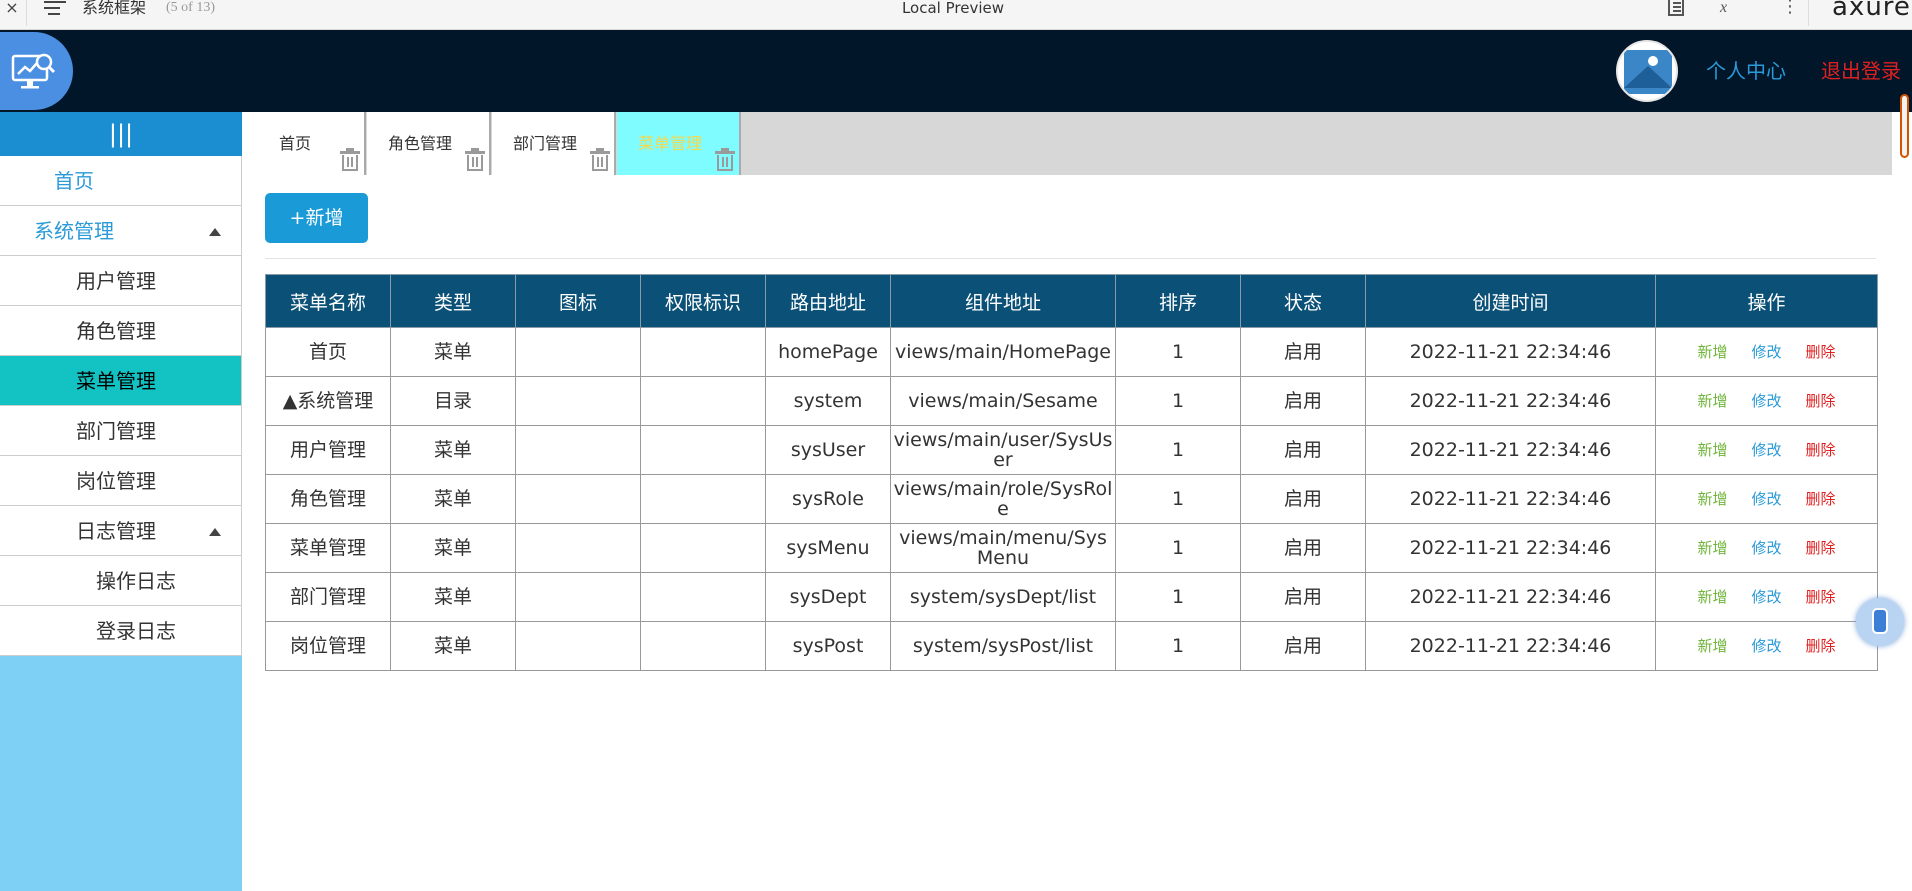 The height and width of the screenshot is (891, 1912). What do you see at coordinates (1648, 77) in the screenshot?
I see `mountain-shape` at bounding box center [1648, 77].